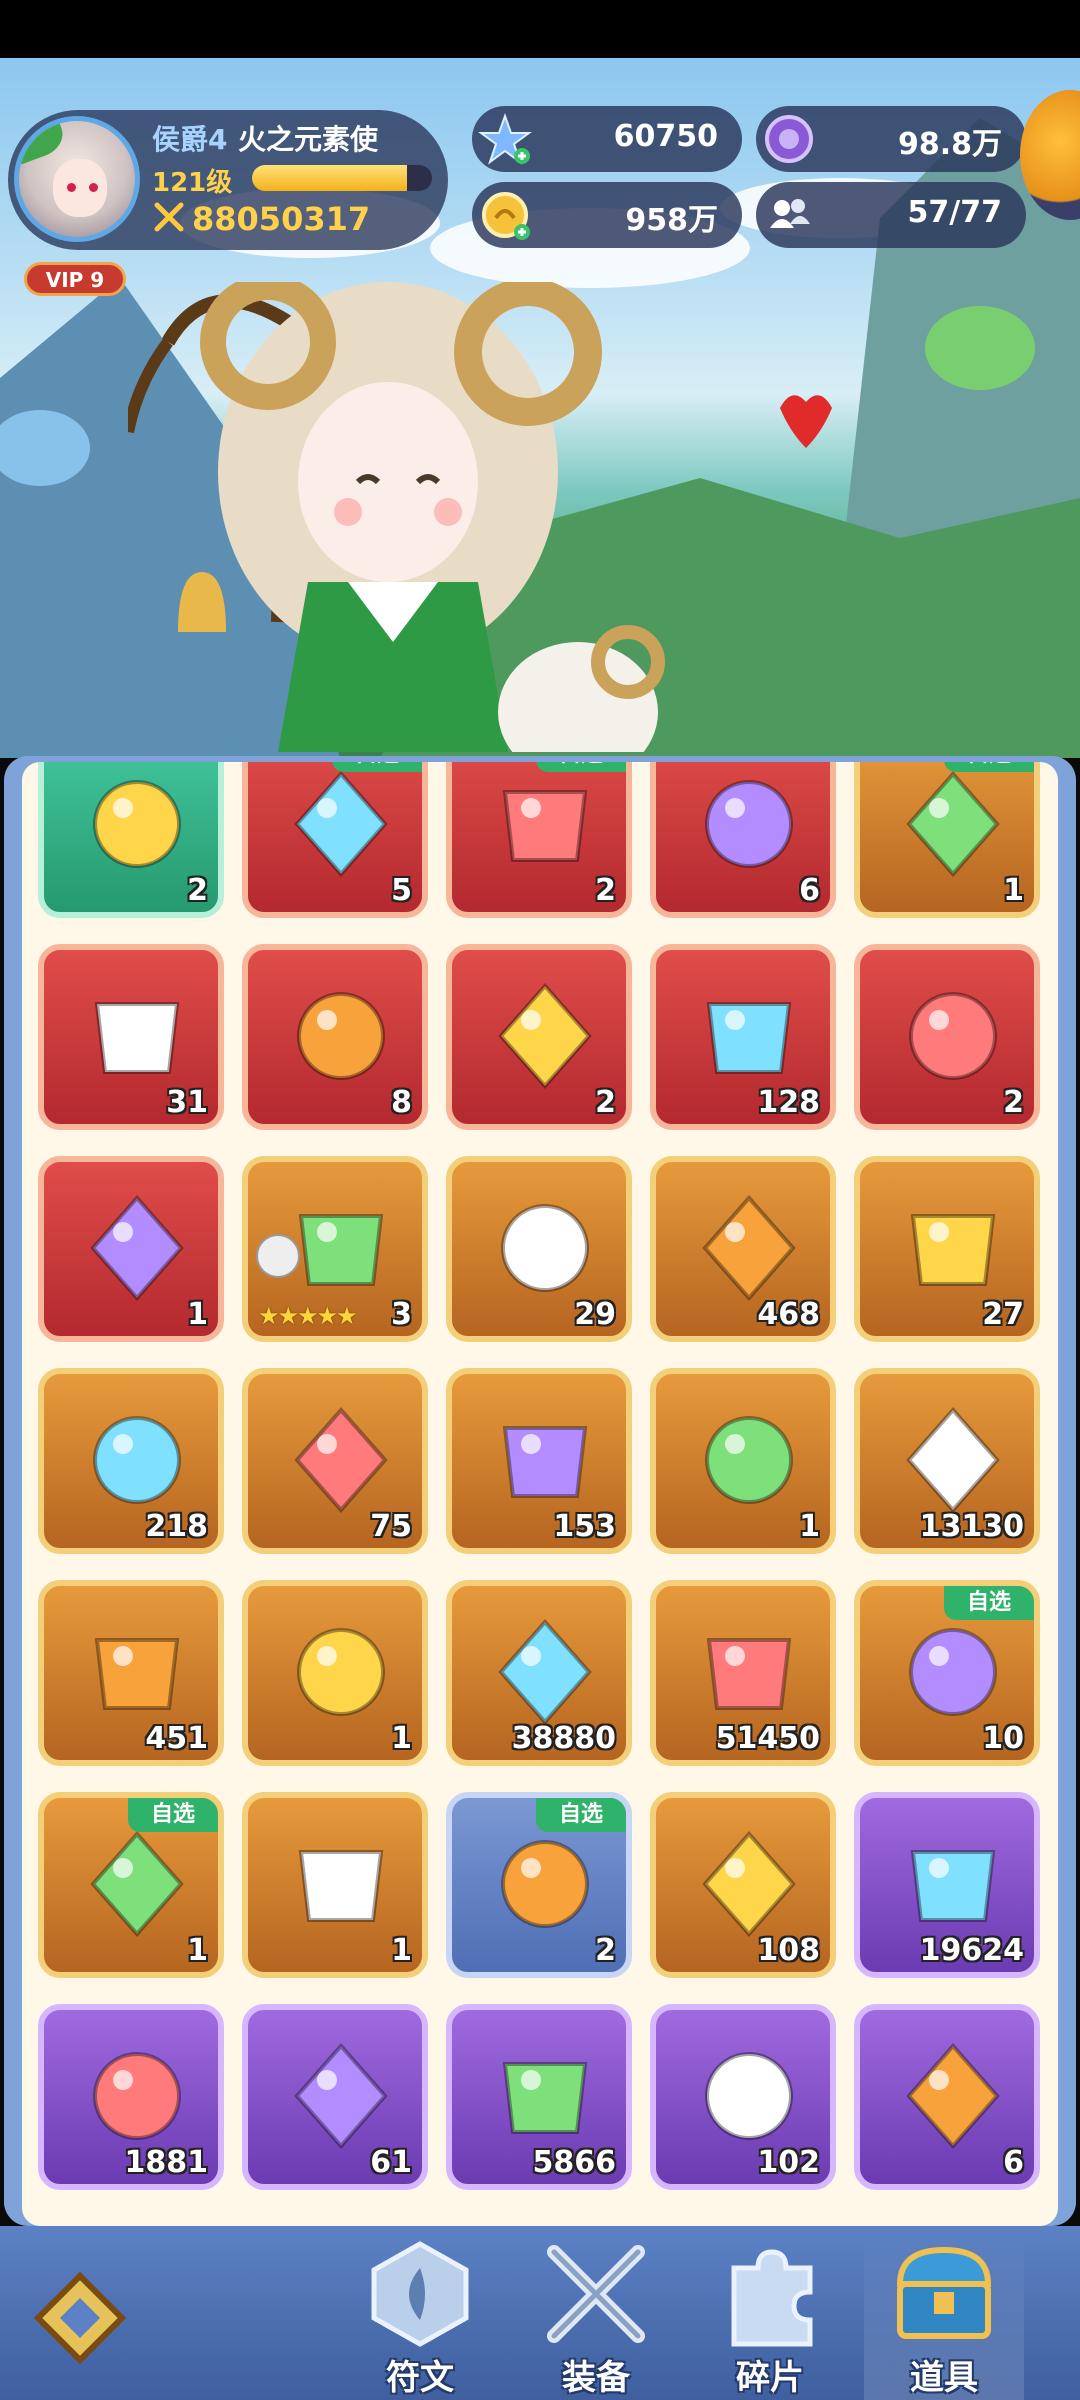 The width and height of the screenshot is (1080, 2400). What do you see at coordinates (584, 1526) in the screenshot?
I see `item-count: 153` at bounding box center [584, 1526].